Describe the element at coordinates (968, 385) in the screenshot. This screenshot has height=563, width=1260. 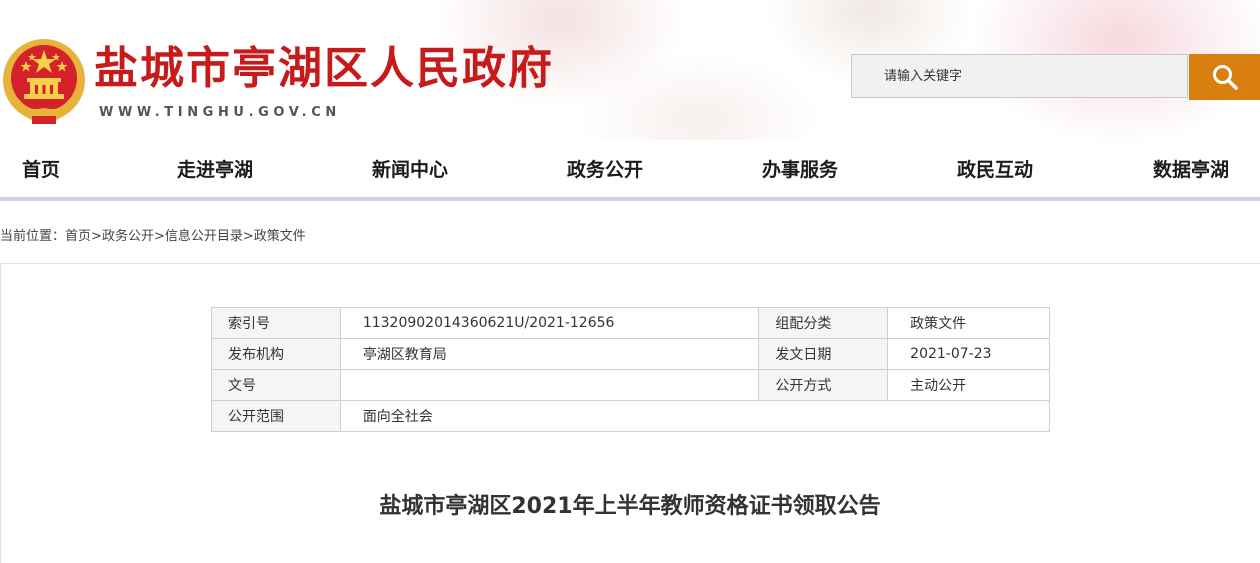
I see `meta-value: 主动公开` at that location.